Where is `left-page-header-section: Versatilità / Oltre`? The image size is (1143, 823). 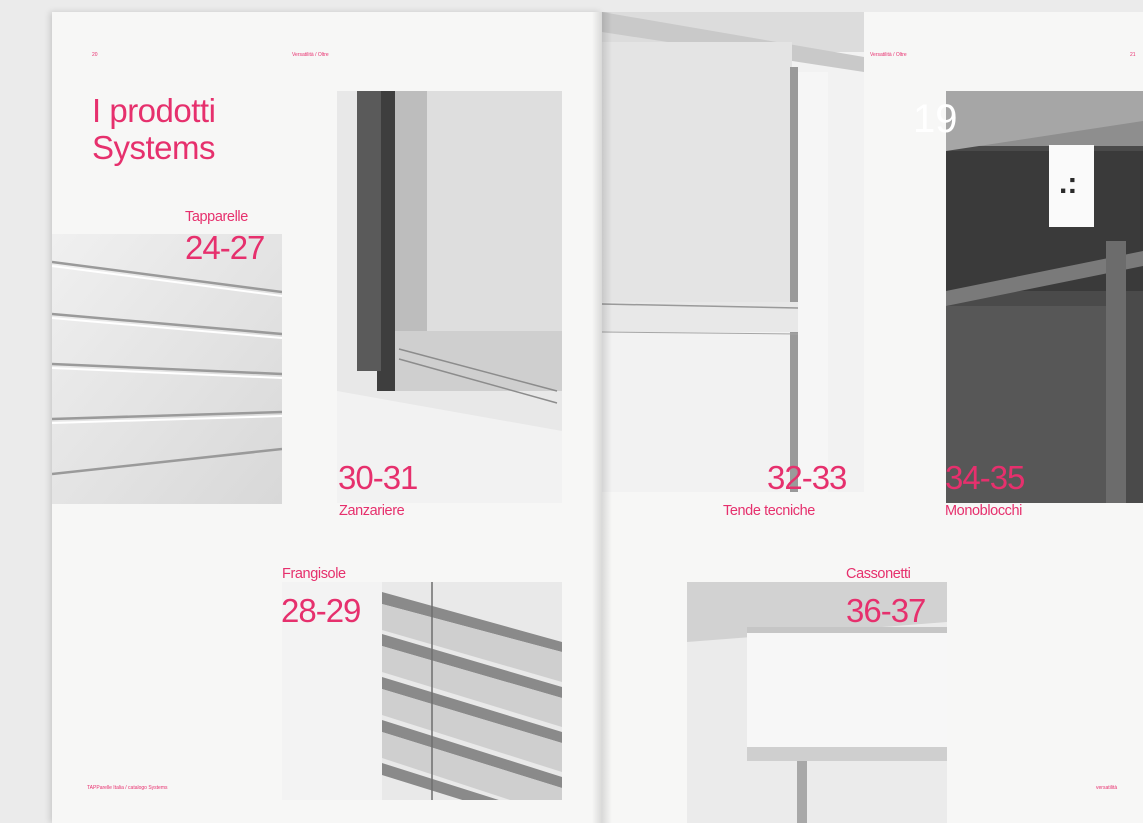
left-page-header-section: Versatilità / Oltre is located at coordinates (310, 55).